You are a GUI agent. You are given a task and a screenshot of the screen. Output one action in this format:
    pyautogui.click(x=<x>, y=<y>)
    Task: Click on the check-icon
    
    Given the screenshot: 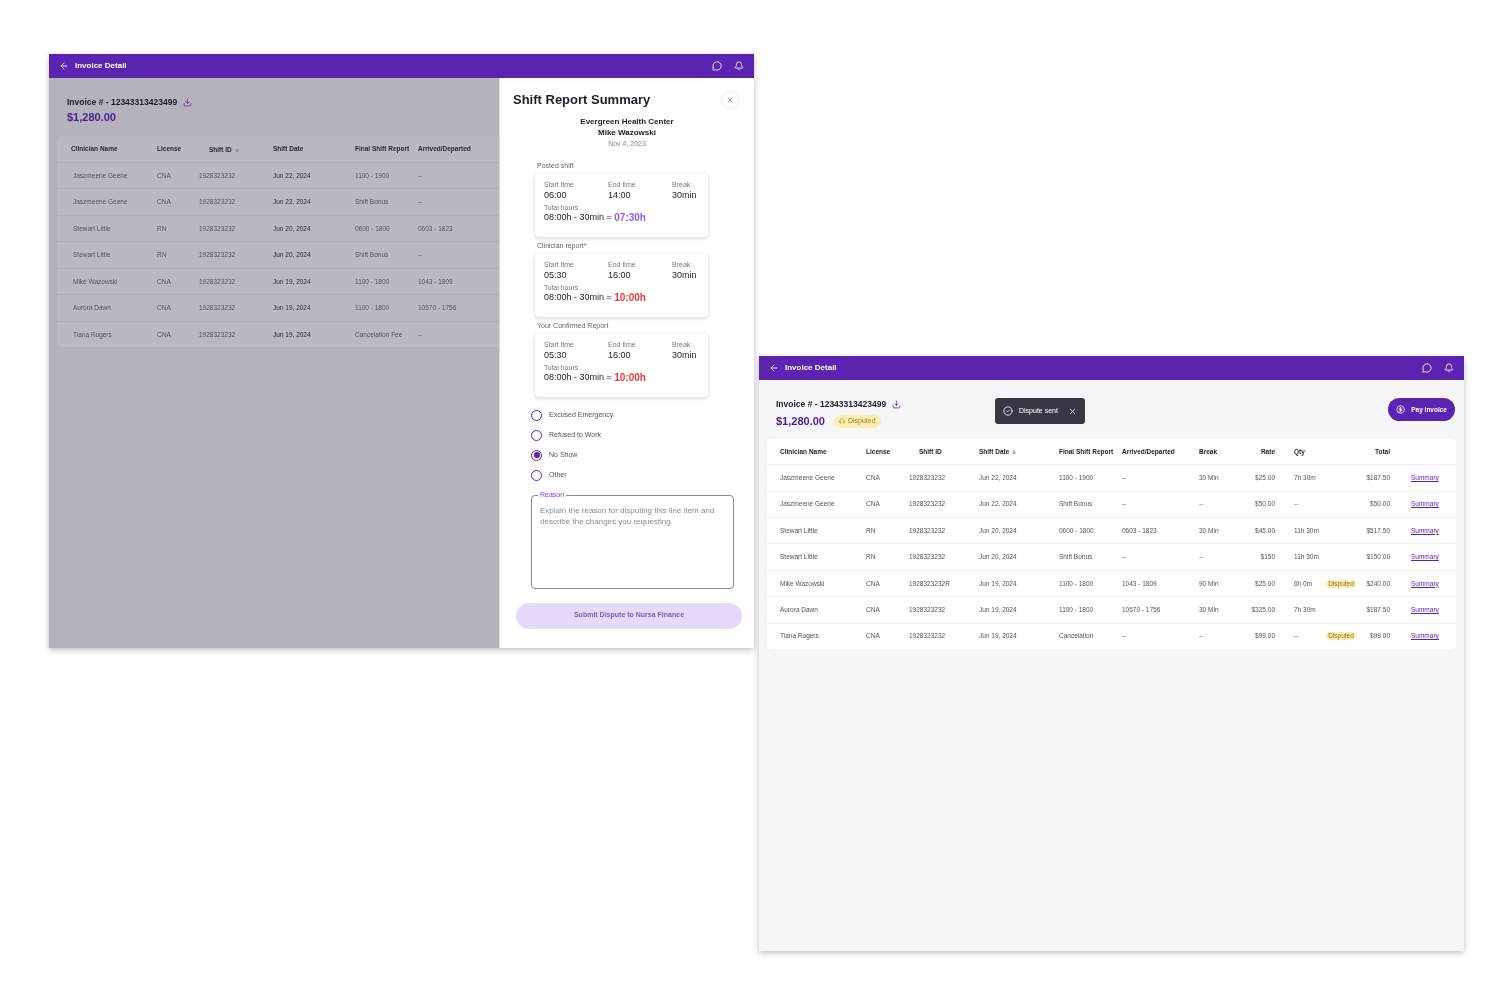 What is the action you would take?
    pyautogui.click(x=1008, y=411)
    